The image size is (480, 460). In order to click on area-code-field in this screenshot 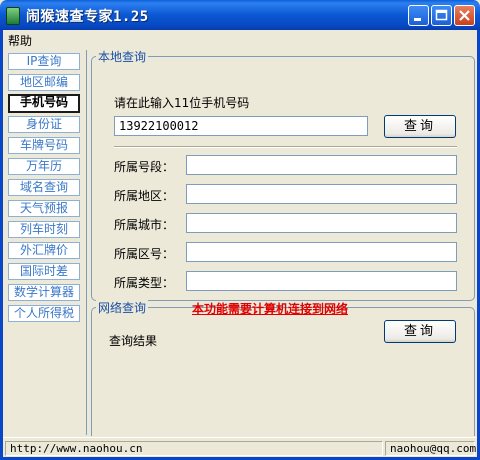, I will do `click(321, 252)`.